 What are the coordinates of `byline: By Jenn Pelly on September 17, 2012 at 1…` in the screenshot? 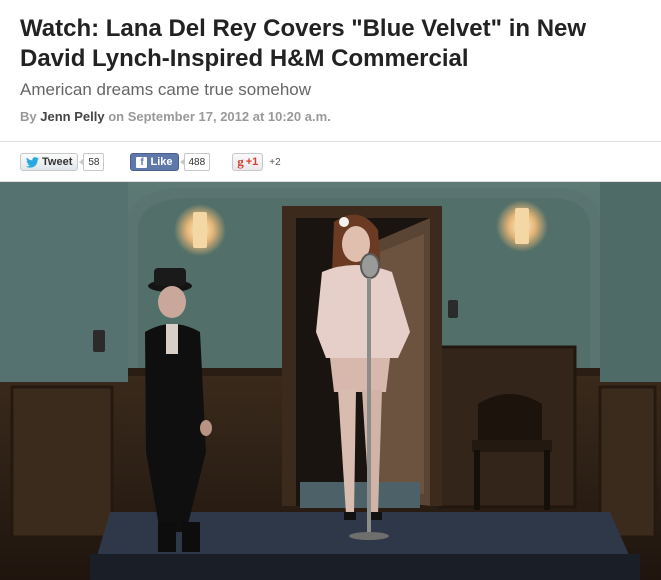 It's located at (175, 116).